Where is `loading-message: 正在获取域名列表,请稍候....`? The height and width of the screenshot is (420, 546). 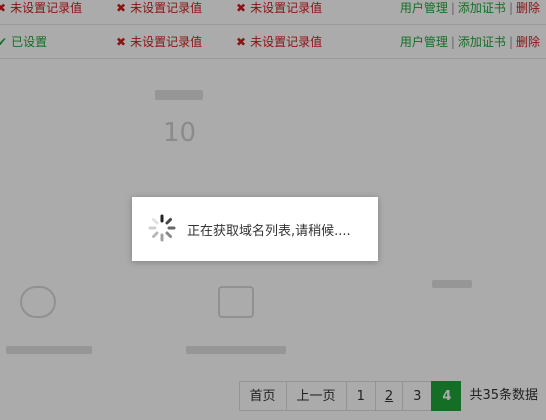 loading-message: 正在获取域名列表,请稍候.... is located at coordinates (269, 231).